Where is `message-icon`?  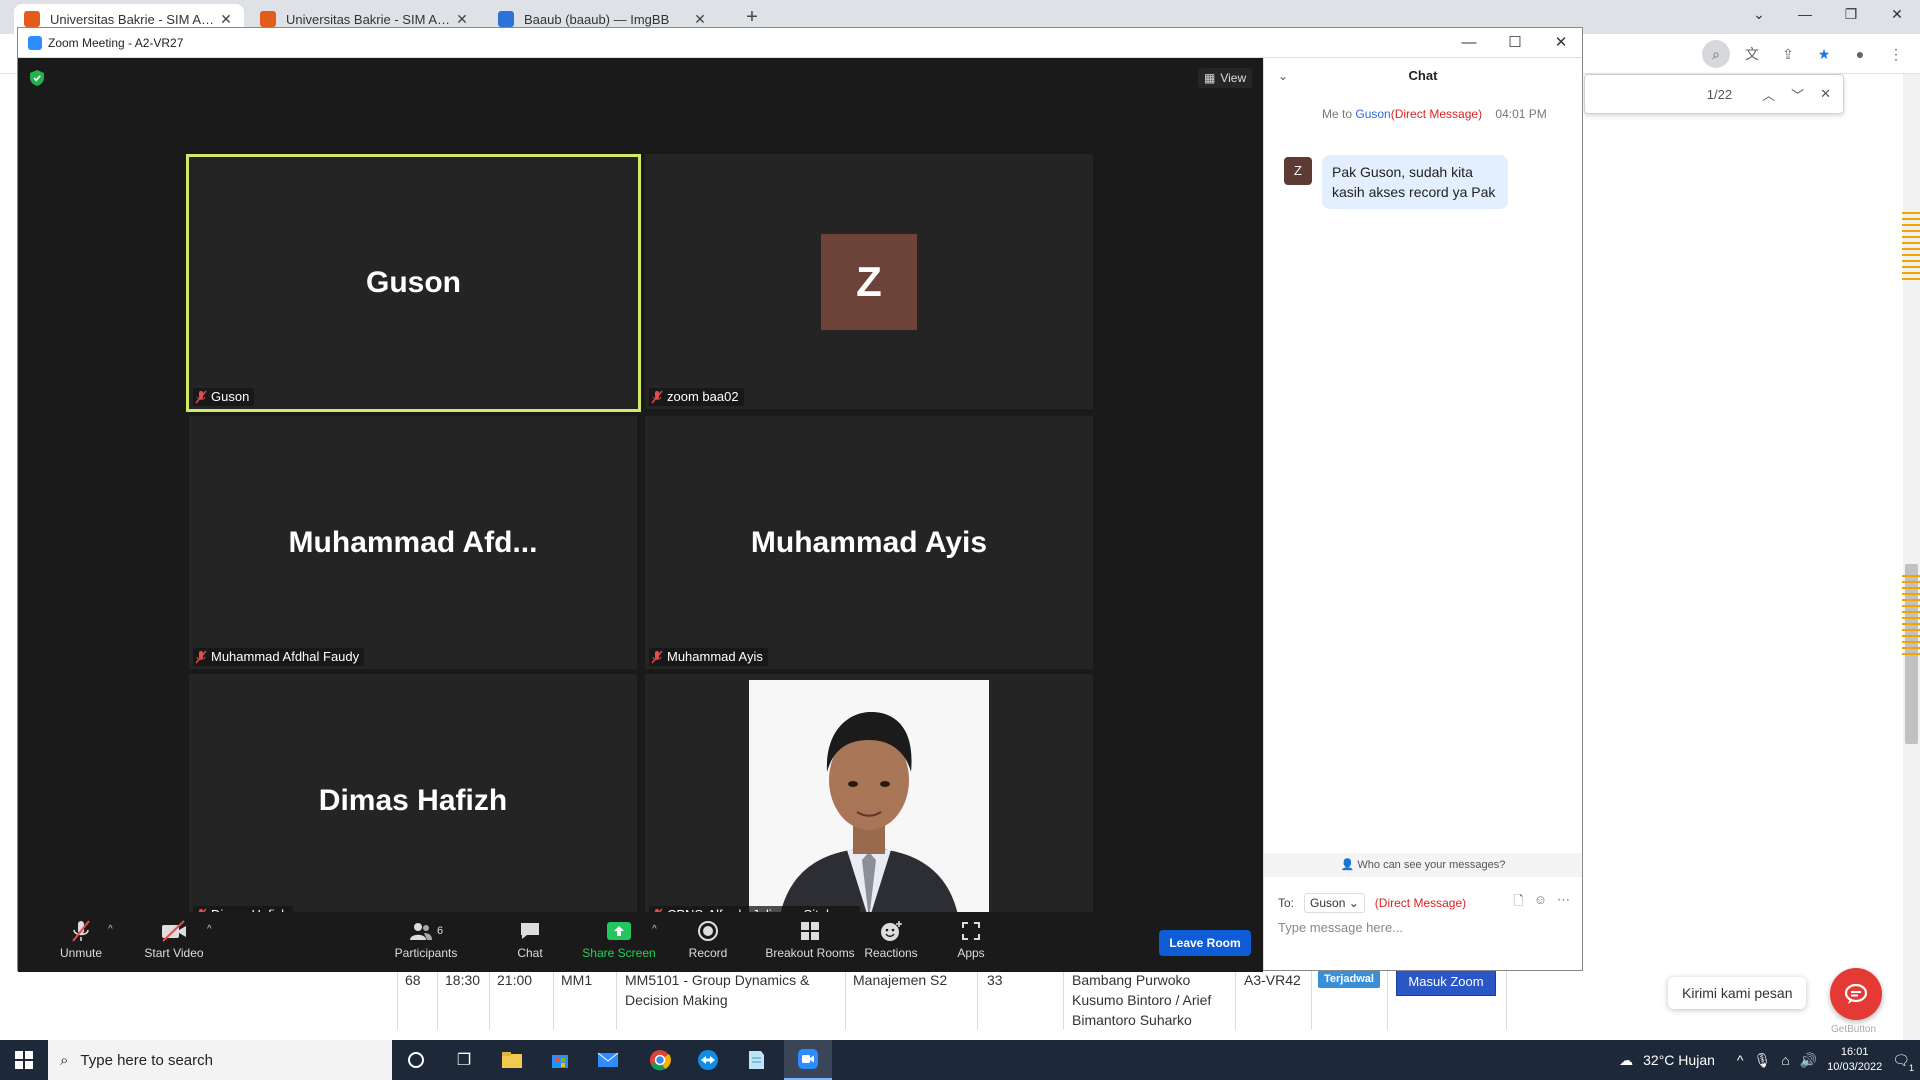
message-icon is located at coordinates (1856, 993).